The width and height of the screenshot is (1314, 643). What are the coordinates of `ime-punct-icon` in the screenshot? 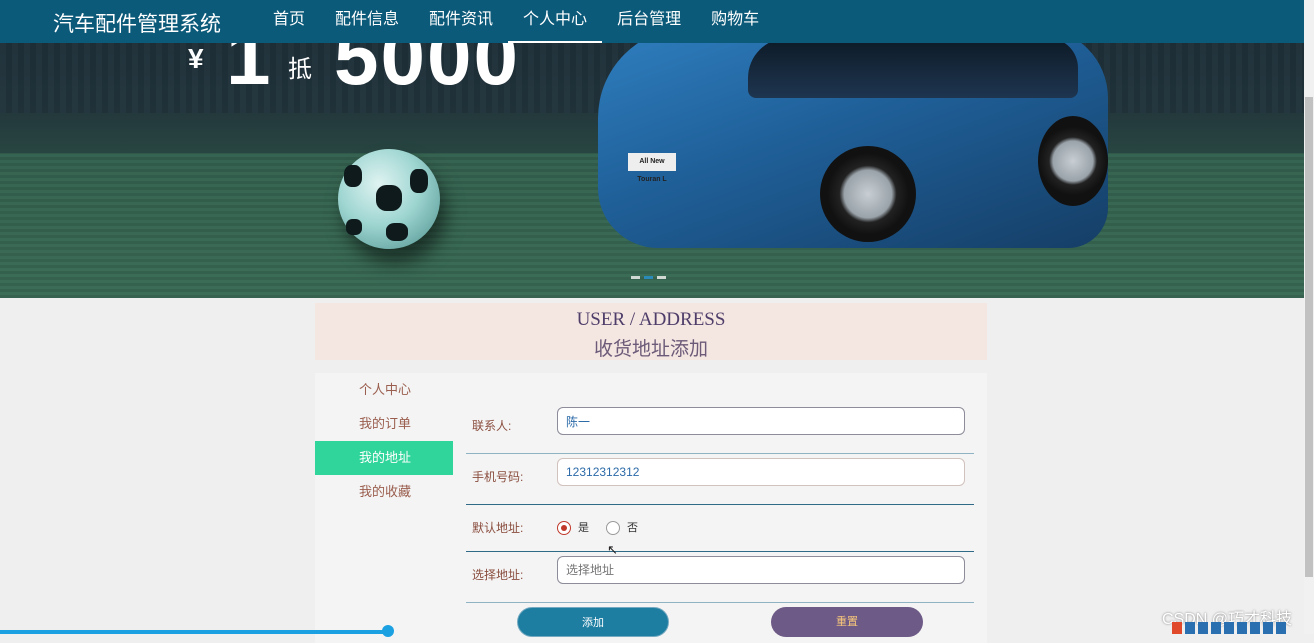 It's located at (1203, 628).